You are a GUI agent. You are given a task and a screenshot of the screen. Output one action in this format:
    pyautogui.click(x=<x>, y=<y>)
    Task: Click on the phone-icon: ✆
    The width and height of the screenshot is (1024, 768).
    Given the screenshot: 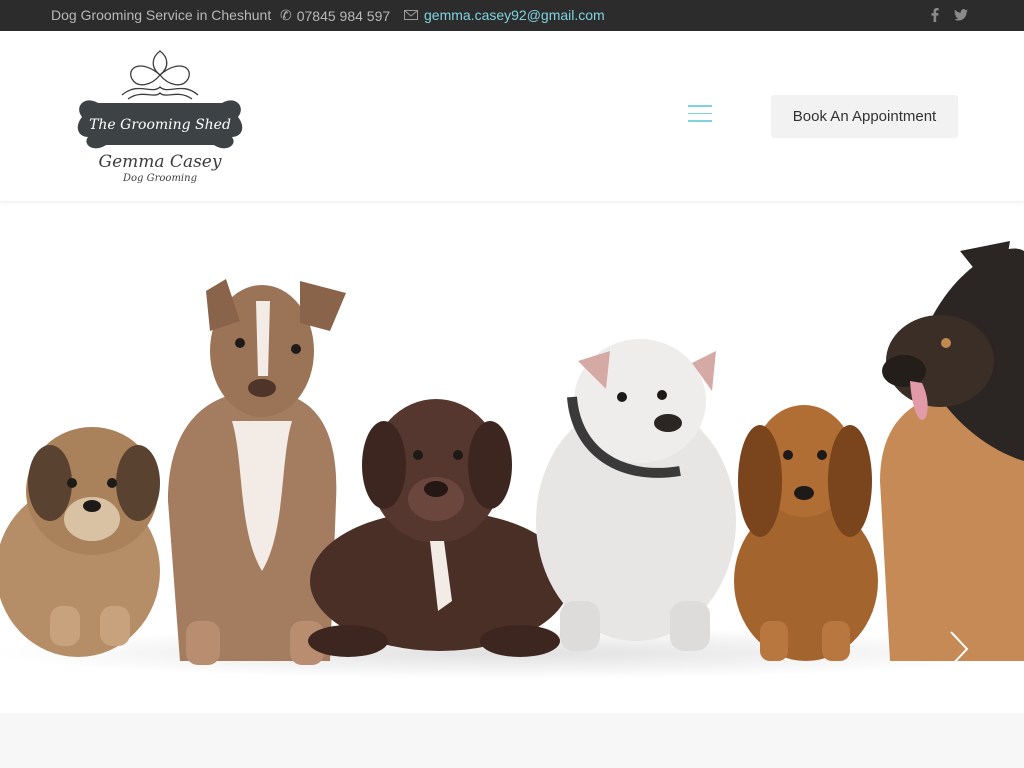 What is the action you would take?
    pyautogui.click(x=286, y=15)
    